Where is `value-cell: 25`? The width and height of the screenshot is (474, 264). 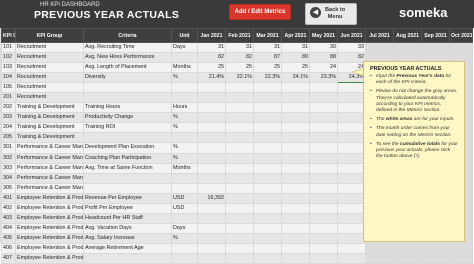
value-cell: 25 is located at coordinates (239, 68).